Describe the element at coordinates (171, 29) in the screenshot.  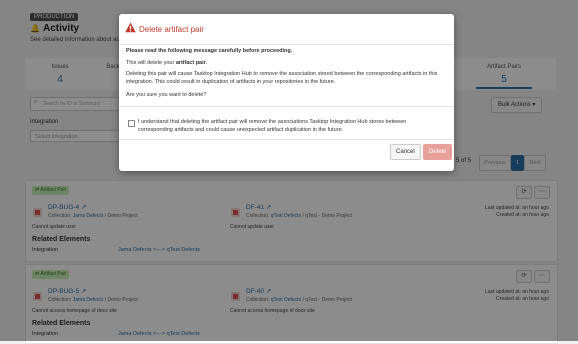
I see `dialog-title: Delete artifact pair` at that location.